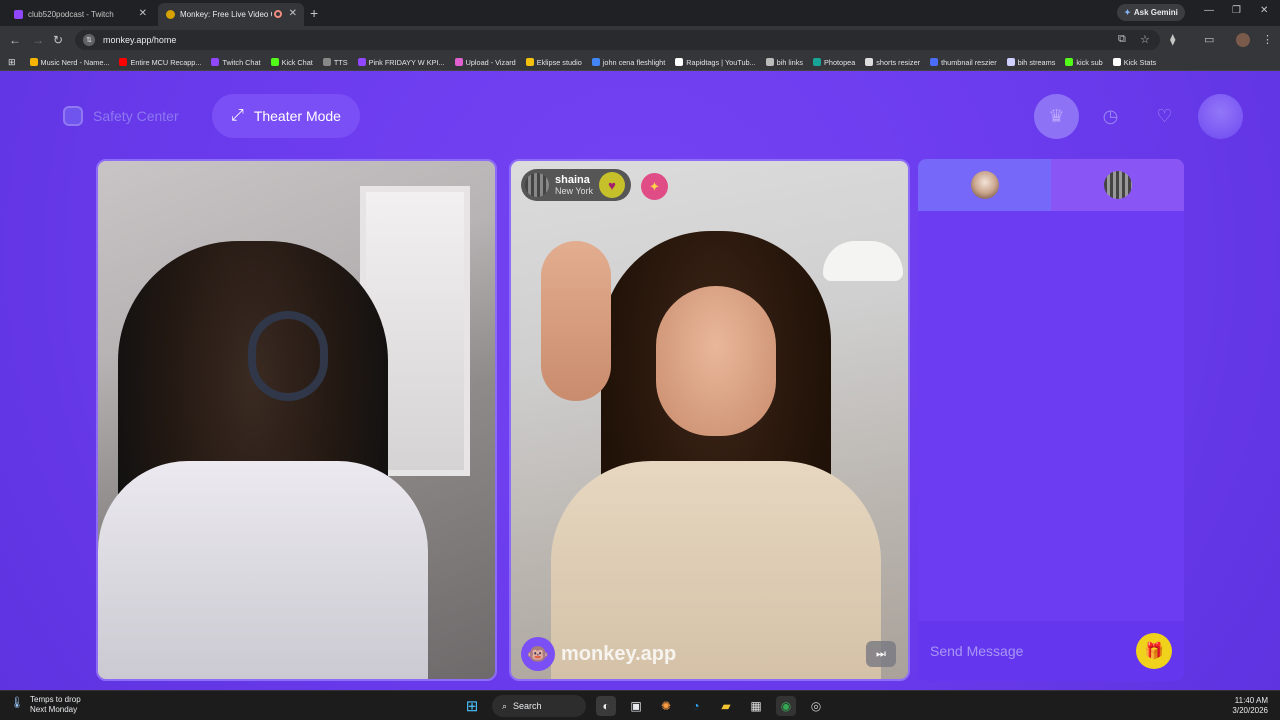 Image resolution: width=1280 pixels, height=720 pixels. I want to click on remote-user-face, so click(716, 361).